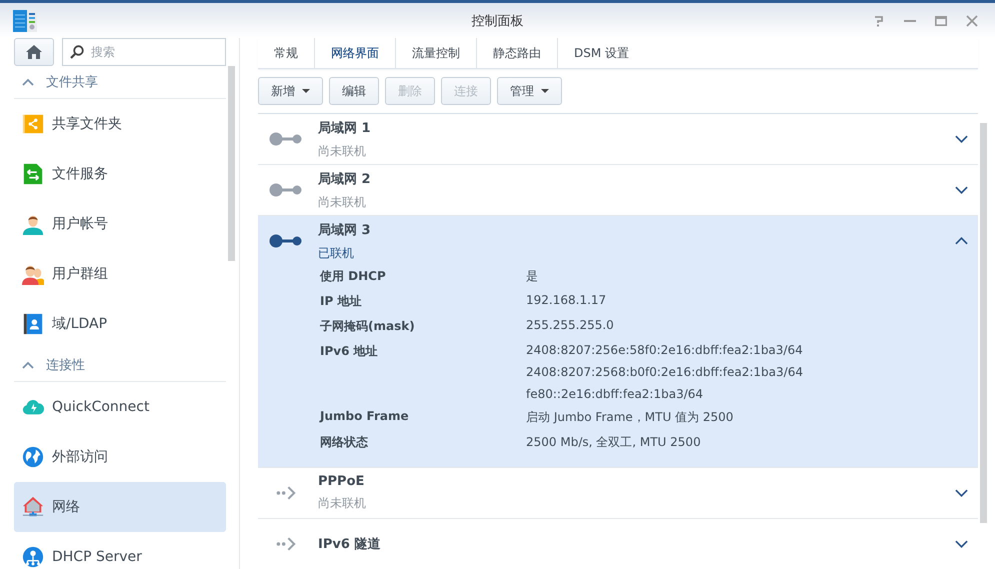 The image size is (995, 569). I want to click on detail-value: 192.168.1.17, so click(567, 300).